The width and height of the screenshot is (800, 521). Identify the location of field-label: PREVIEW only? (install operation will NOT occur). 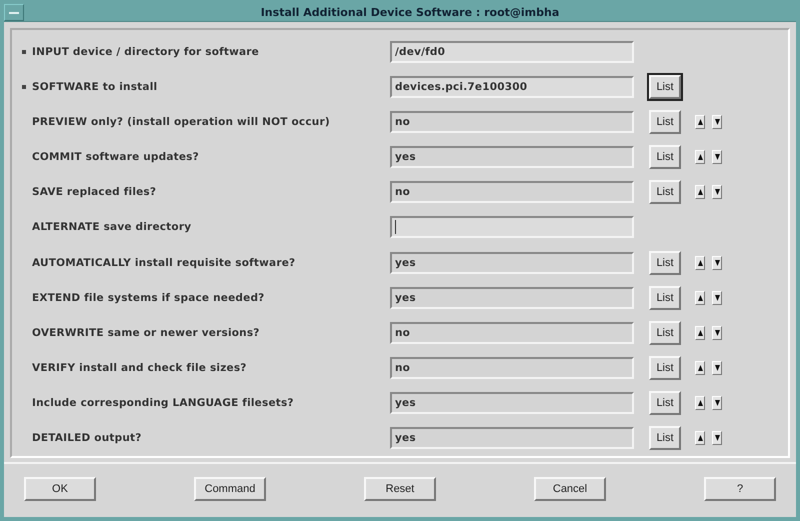
(181, 122).